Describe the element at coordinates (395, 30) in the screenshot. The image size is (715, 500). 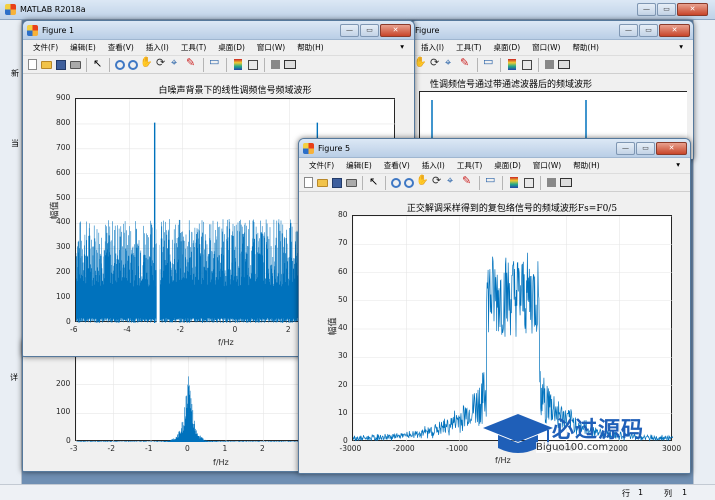
I see `figure-1-close-button: ✕` at that location.